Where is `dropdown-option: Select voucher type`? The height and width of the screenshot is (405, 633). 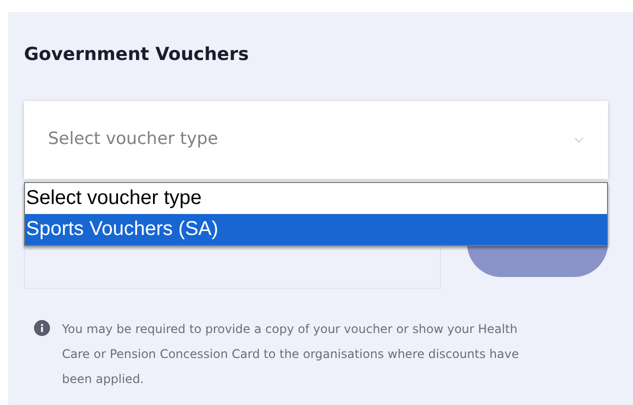
dropdown-option: Select voucher type is located at coordinates (316, 198).